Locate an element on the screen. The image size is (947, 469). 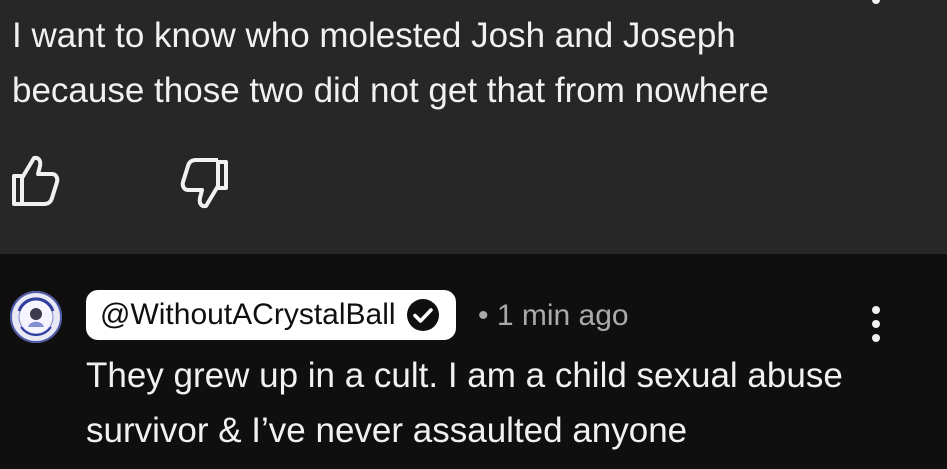
author-chip: @WithoutACrystalBall is located at coordinates (271, 315).